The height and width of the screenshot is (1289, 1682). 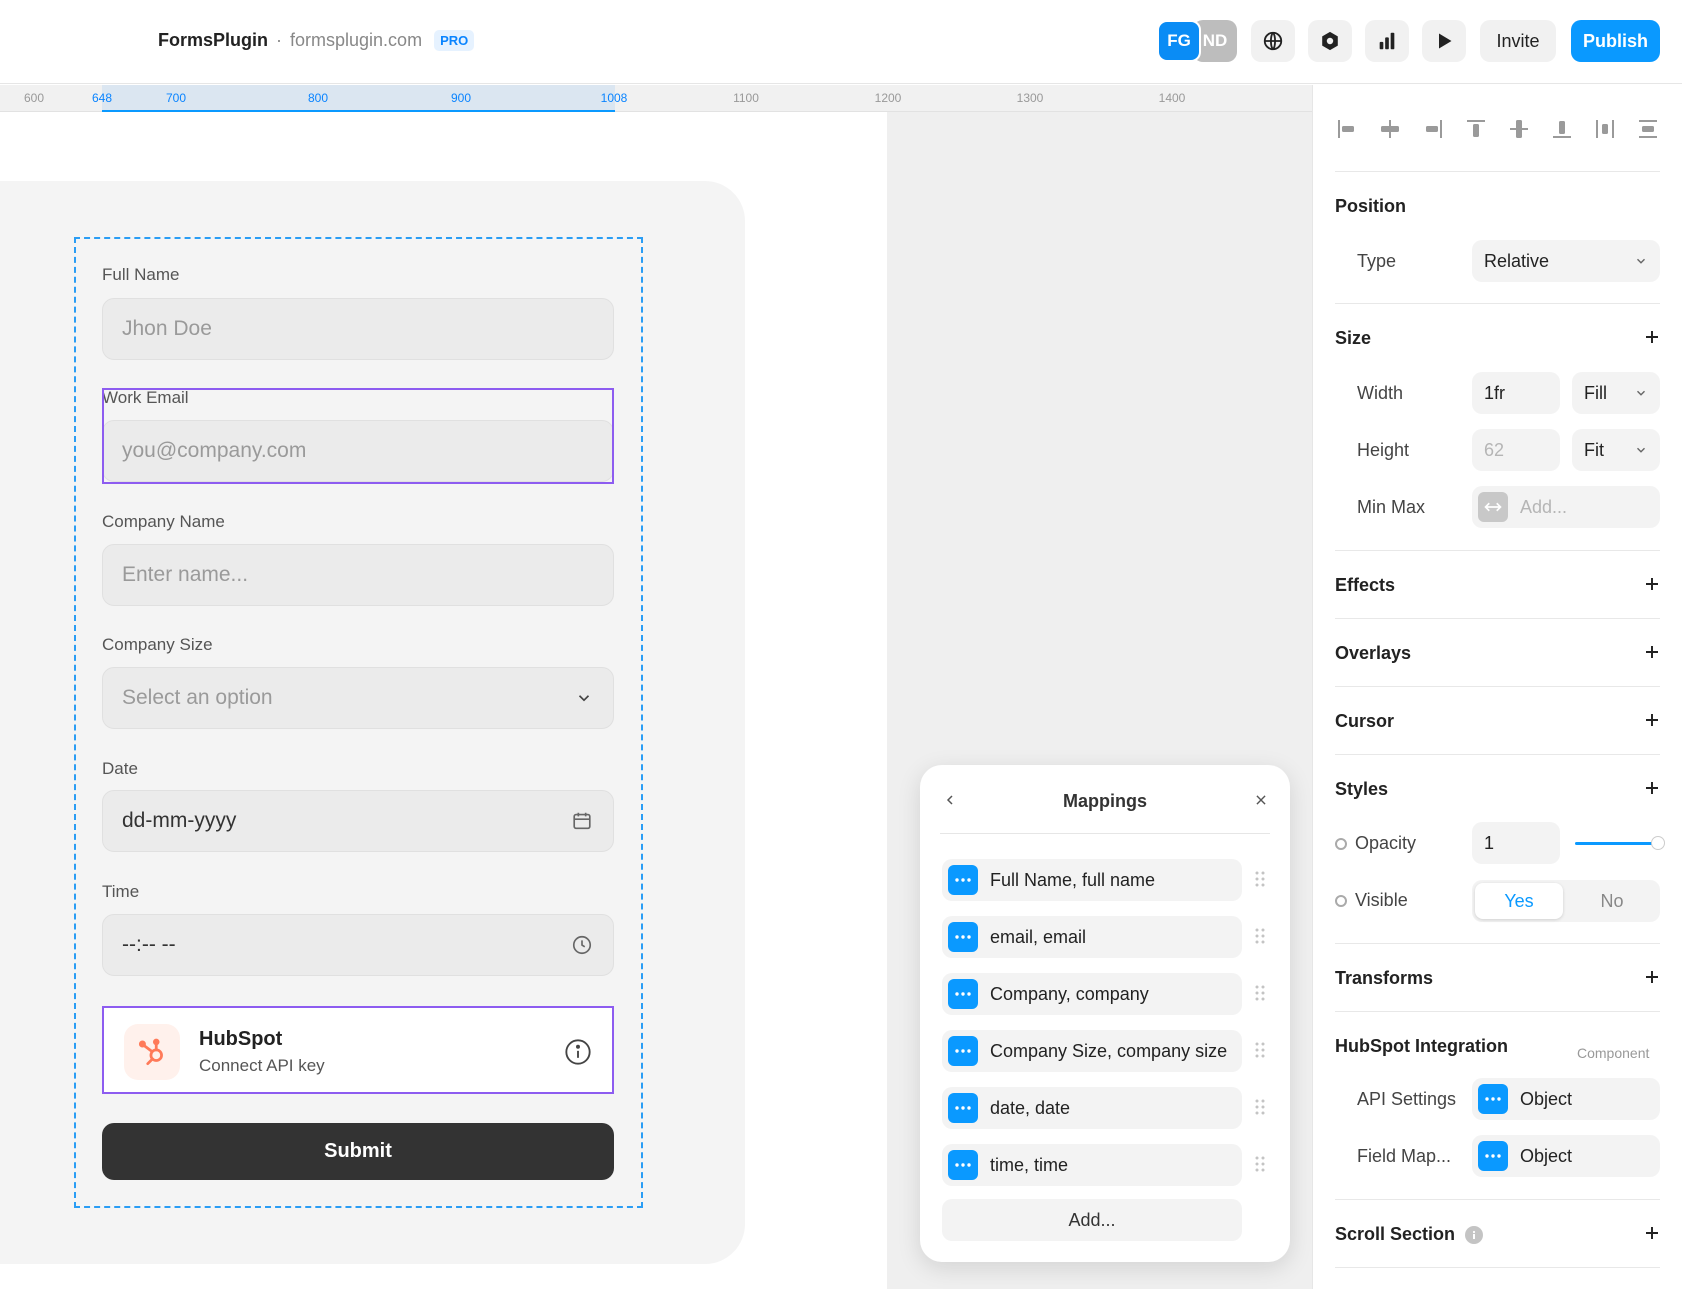 I want to click on mapping-item: time, time, so click(x=1092, y=1165).